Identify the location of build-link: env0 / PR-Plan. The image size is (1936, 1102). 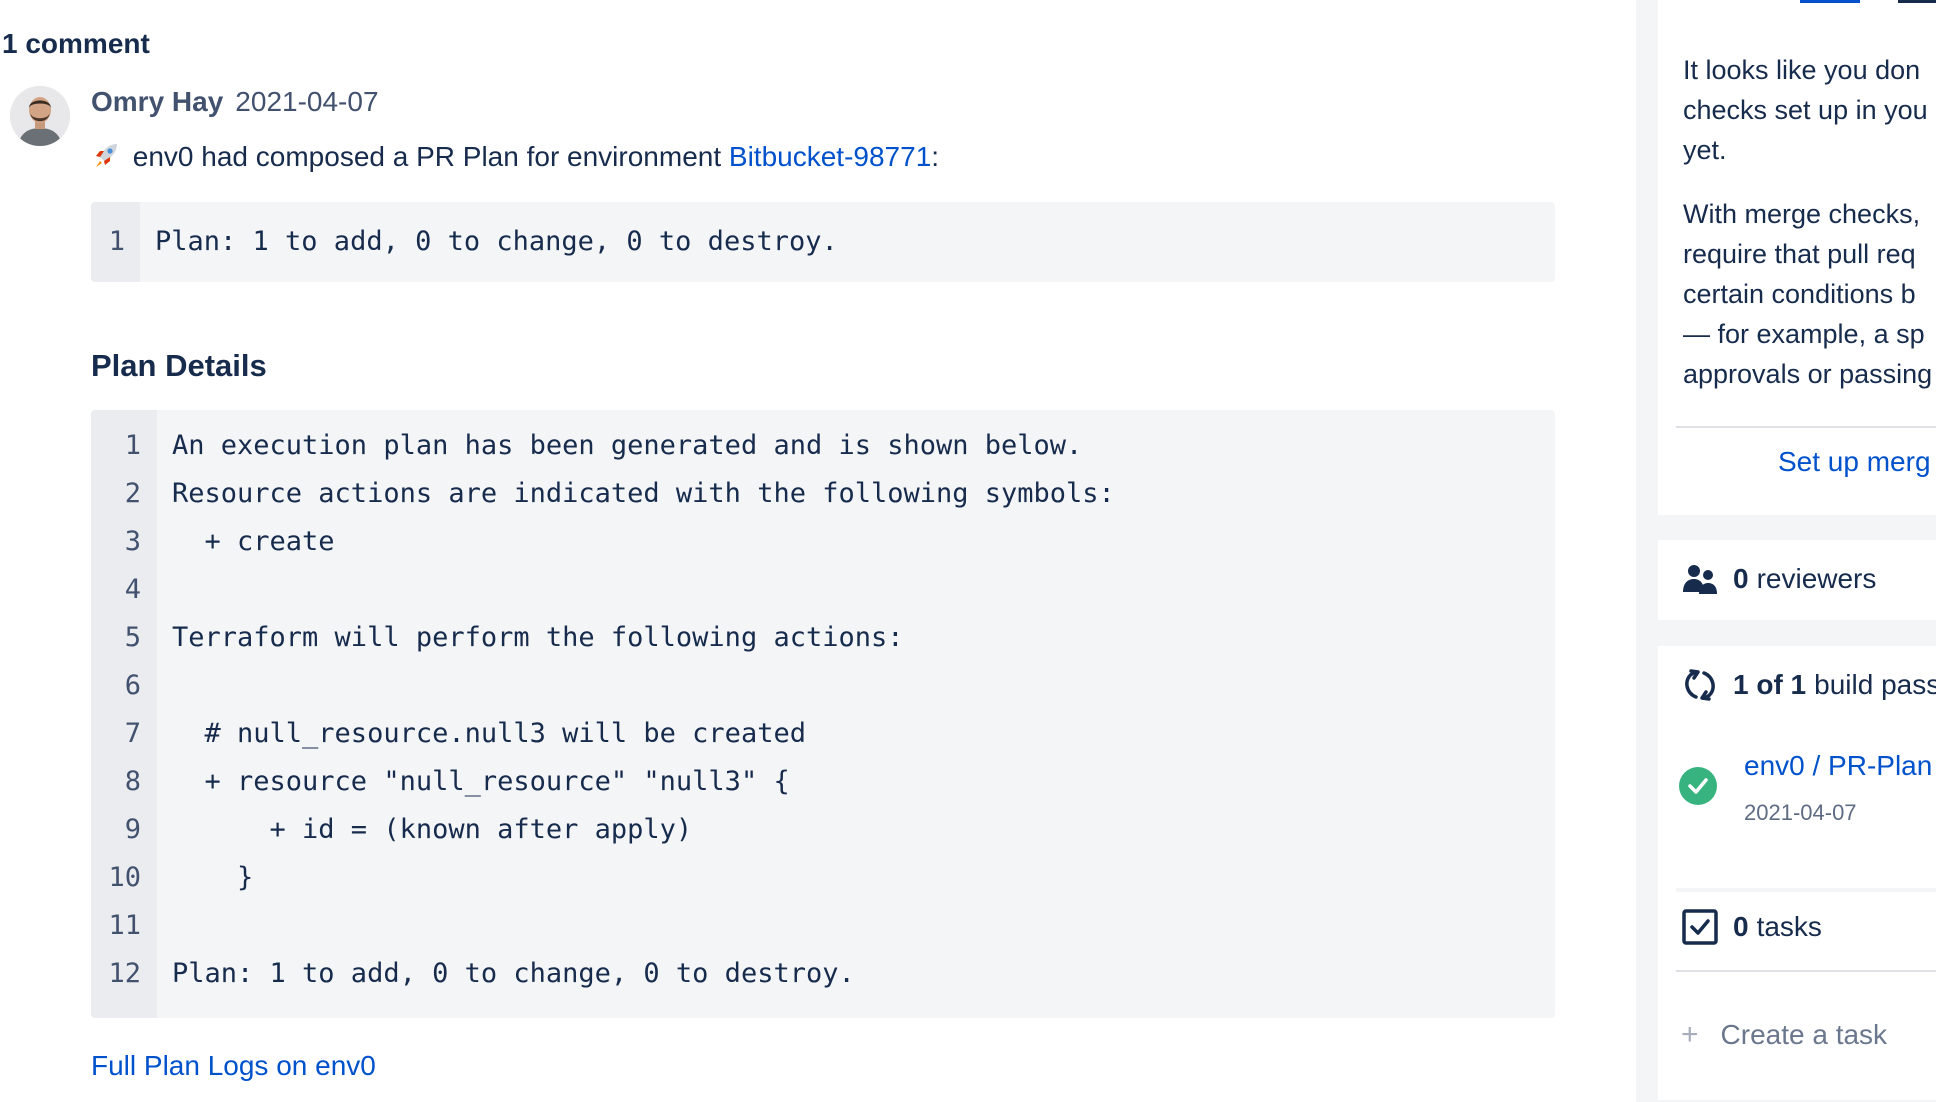
(1838, 766).